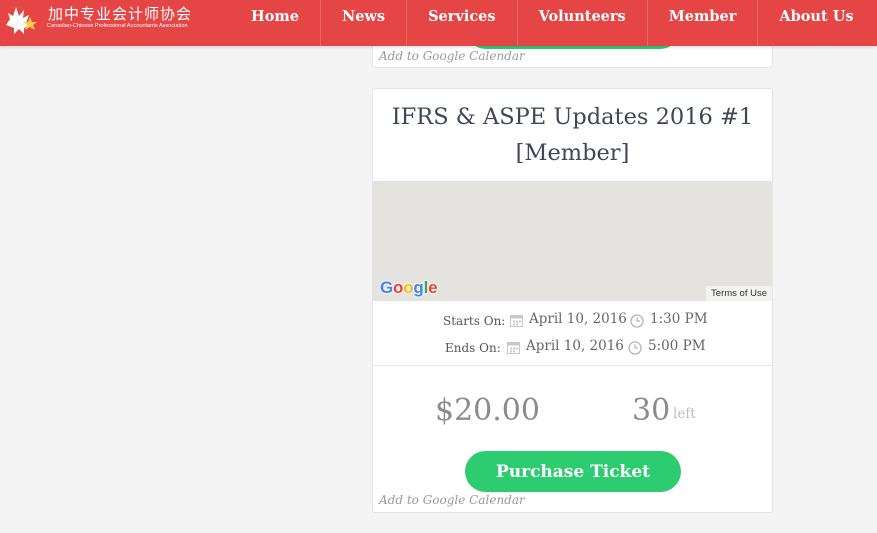  I want to click on event-title: IFRS & ASPE Updates 2016 #1 [Member], so click(572, 135).